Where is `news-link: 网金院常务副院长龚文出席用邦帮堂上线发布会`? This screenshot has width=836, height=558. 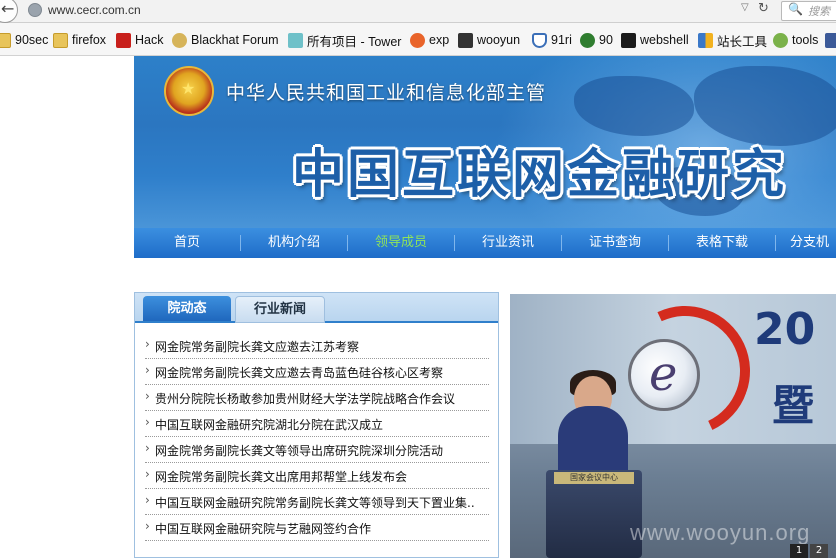
news-link: 网金院常务副院长龚文出席用邦帮堂上线发布会 is located at coordinates (322, 476).